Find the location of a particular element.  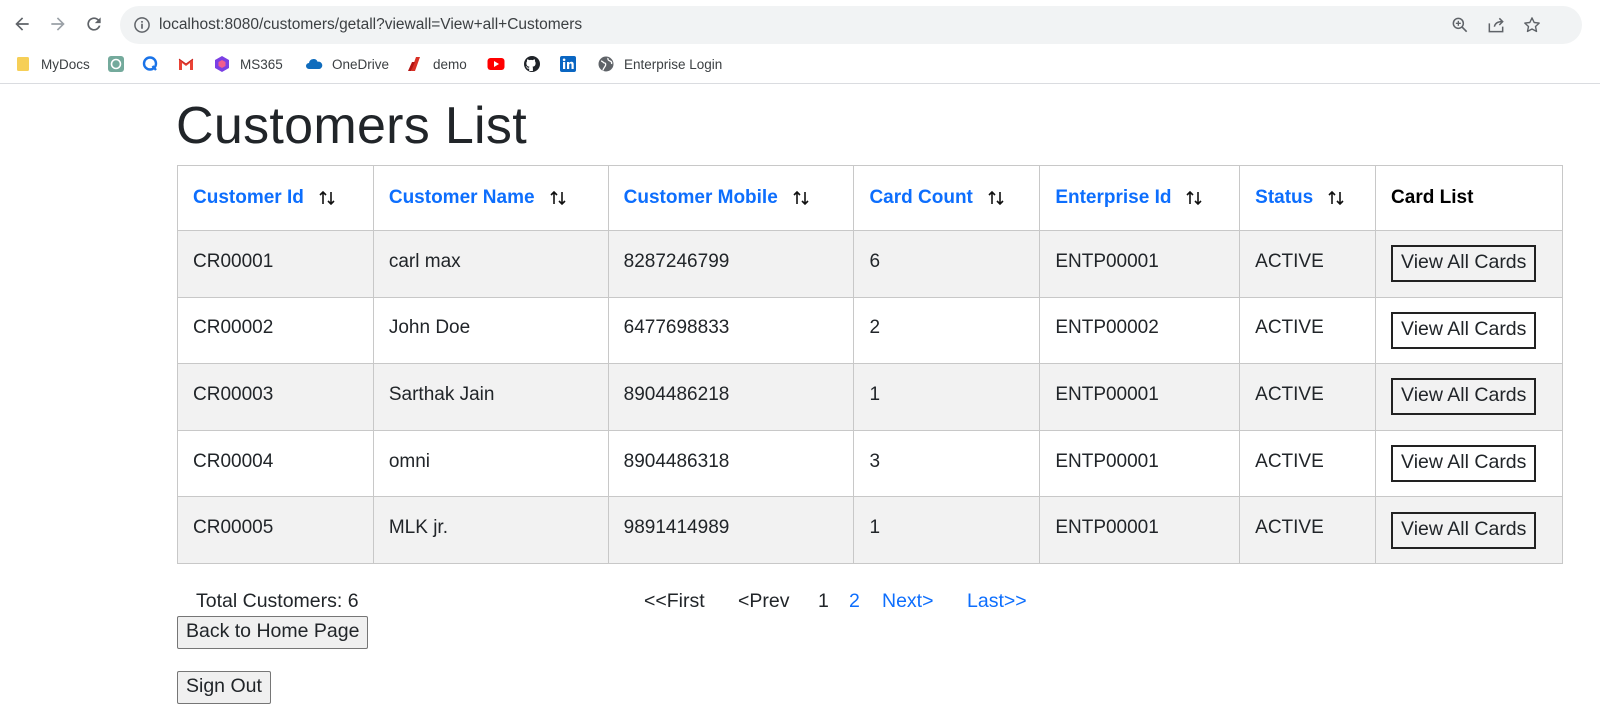

pagination-last: Last>> is located at coordinates (997, 601).